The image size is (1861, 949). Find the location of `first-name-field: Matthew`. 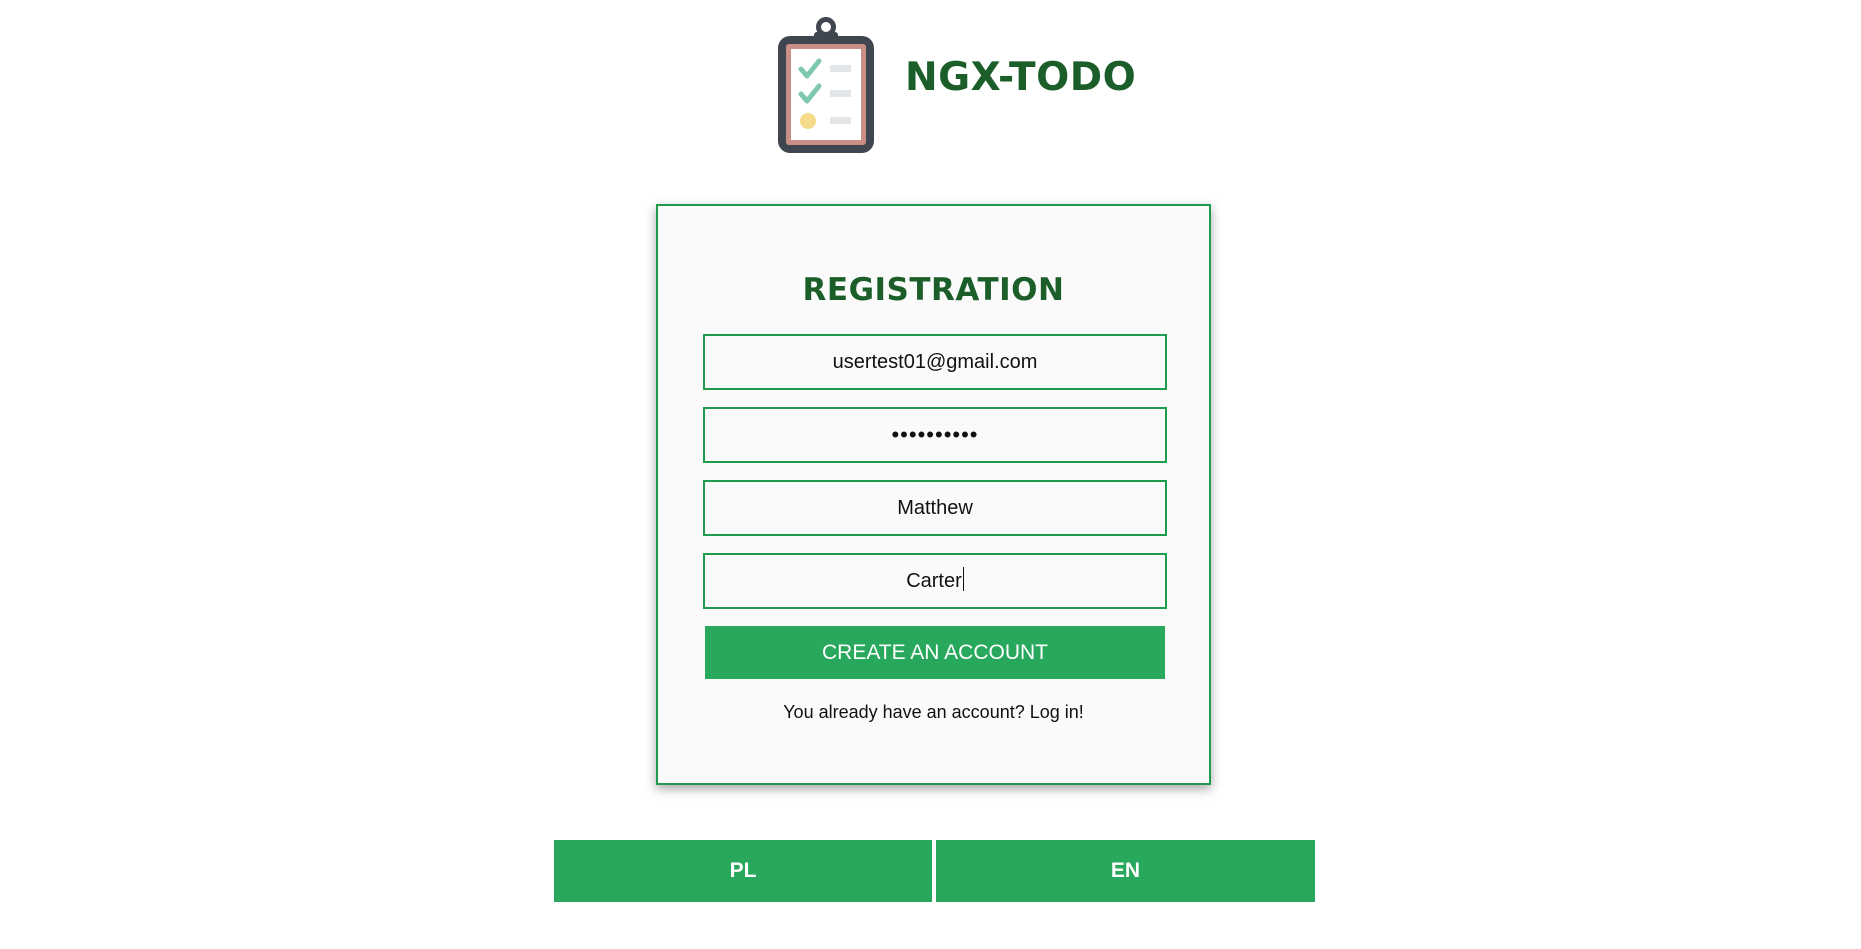

first-name-field: Matthew is located at coordinates (935, 508).